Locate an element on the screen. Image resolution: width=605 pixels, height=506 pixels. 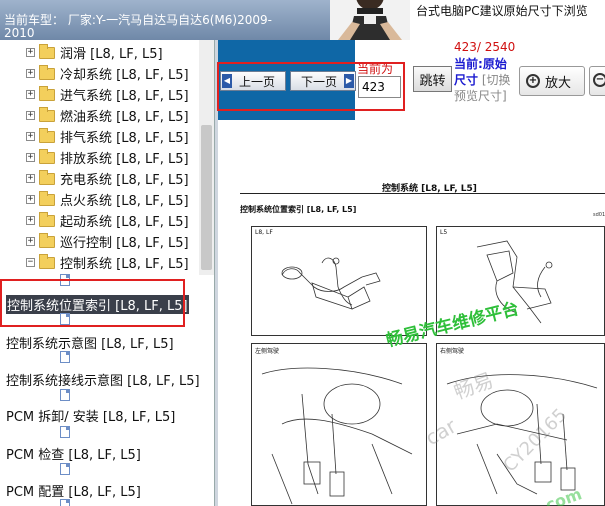
tree-folder-cooling: + 冷却系统 [L8, LF, L5] is located at coordinates (107, 73).